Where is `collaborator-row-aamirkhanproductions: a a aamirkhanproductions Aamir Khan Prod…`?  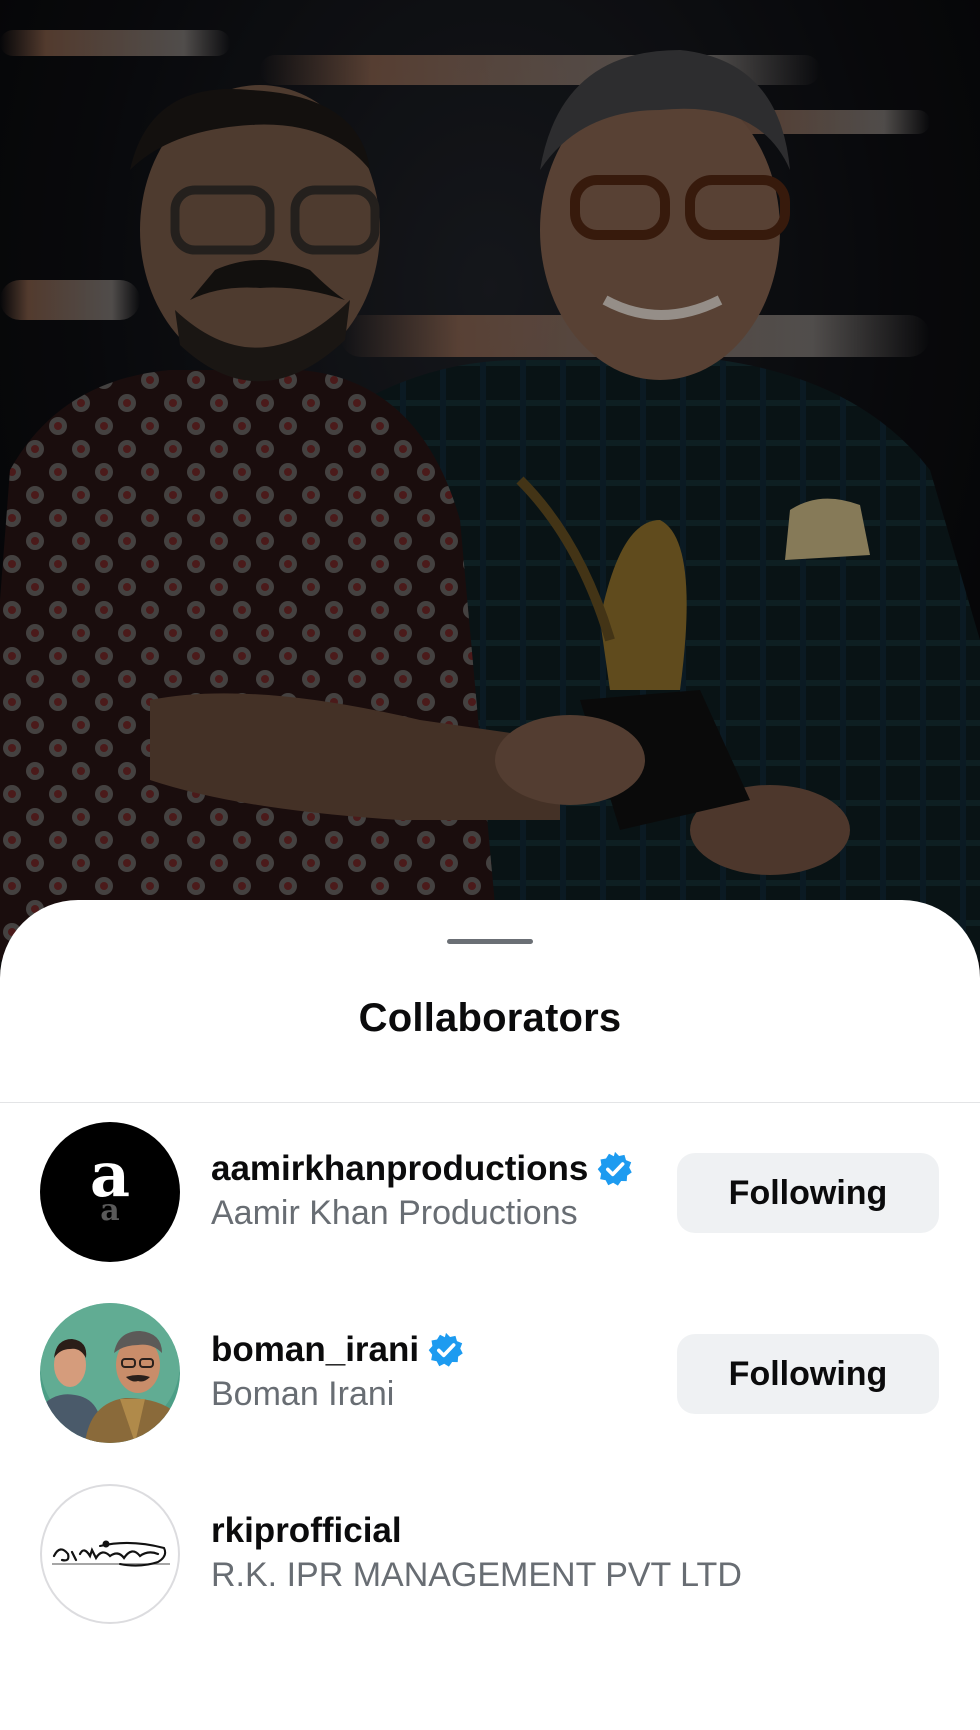
collaborator-row-aamirkhanproductions: a a aamirkhanproductions Aamir Khan Prod… is located at coordinates (490, 1195).